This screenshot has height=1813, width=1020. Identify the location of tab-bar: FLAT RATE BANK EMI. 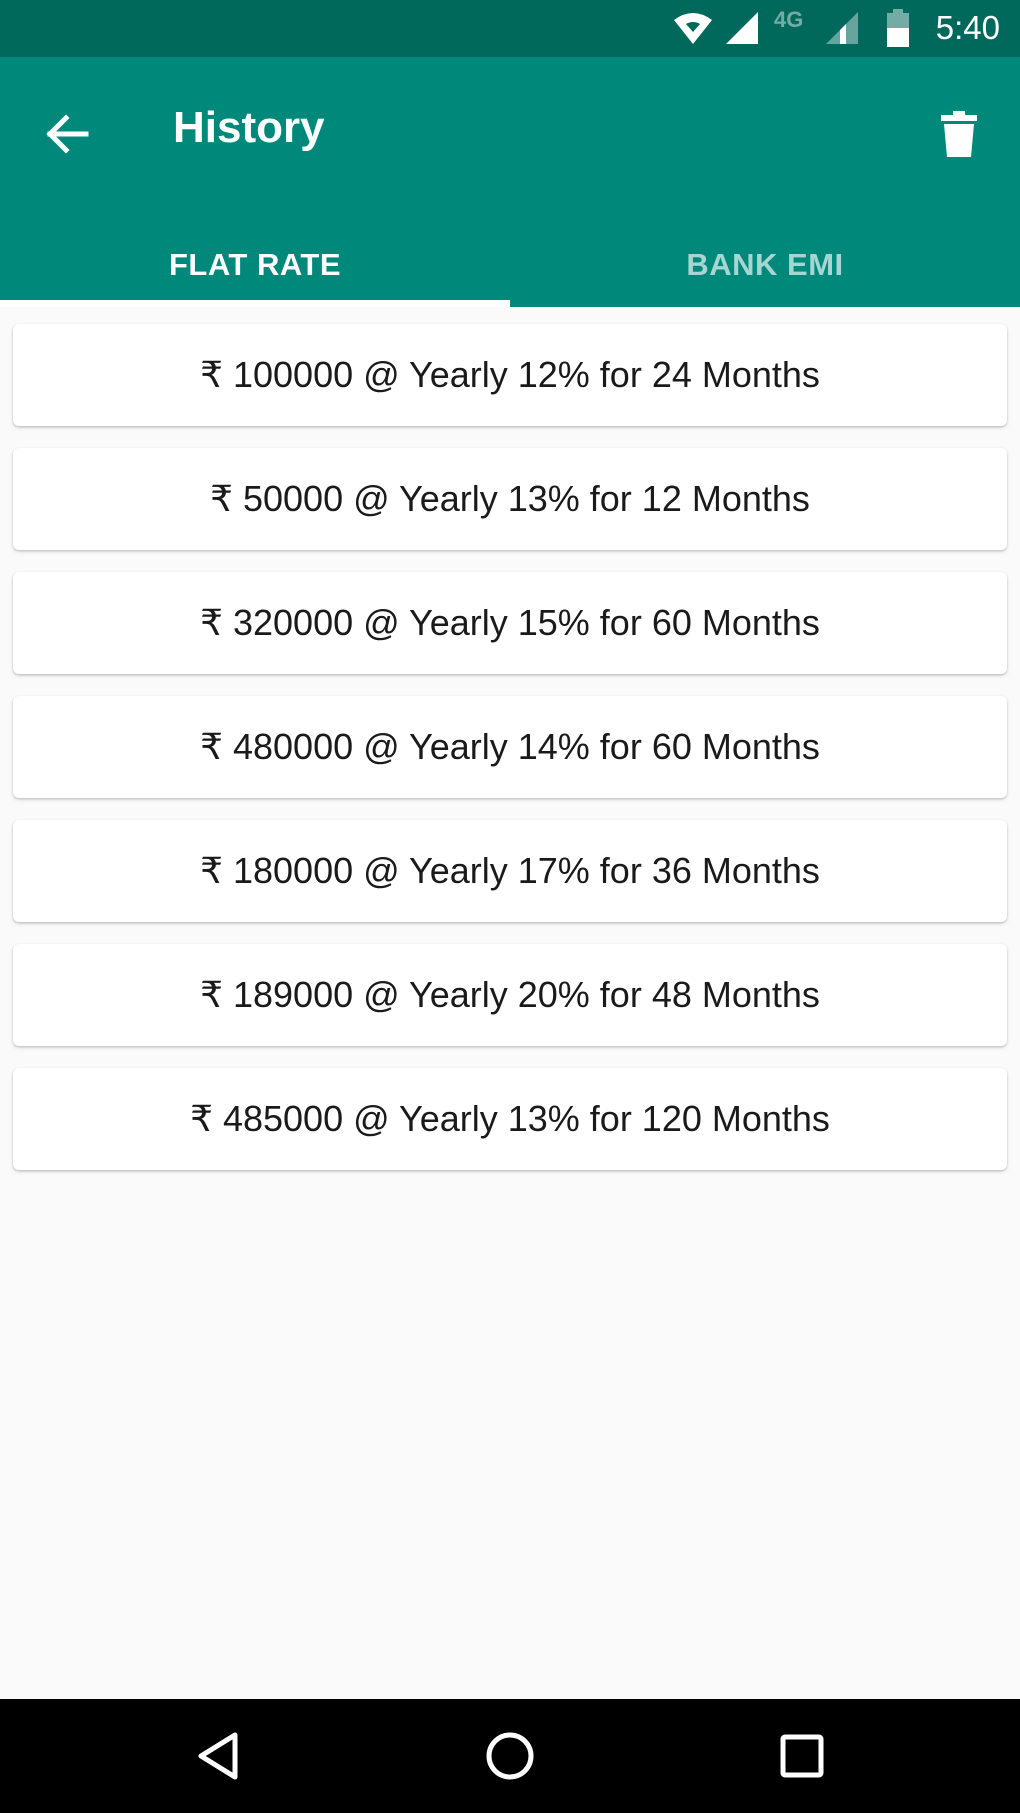
(510, 277).